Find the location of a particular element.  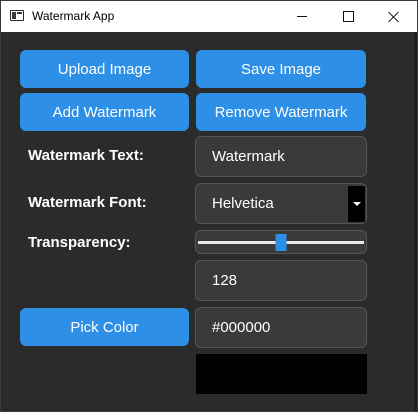

app-window-icon is located at coordinates (17, 15).